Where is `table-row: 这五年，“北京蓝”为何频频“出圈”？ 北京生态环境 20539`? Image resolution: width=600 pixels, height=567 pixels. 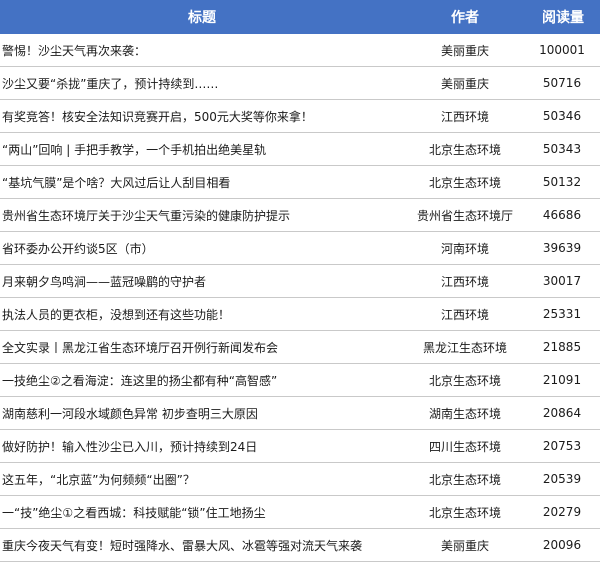
table-row: 这五年，“北京蓝”为何频频“出圈”？ 北京生态环境 20539 is located at coordinates (300, 479).